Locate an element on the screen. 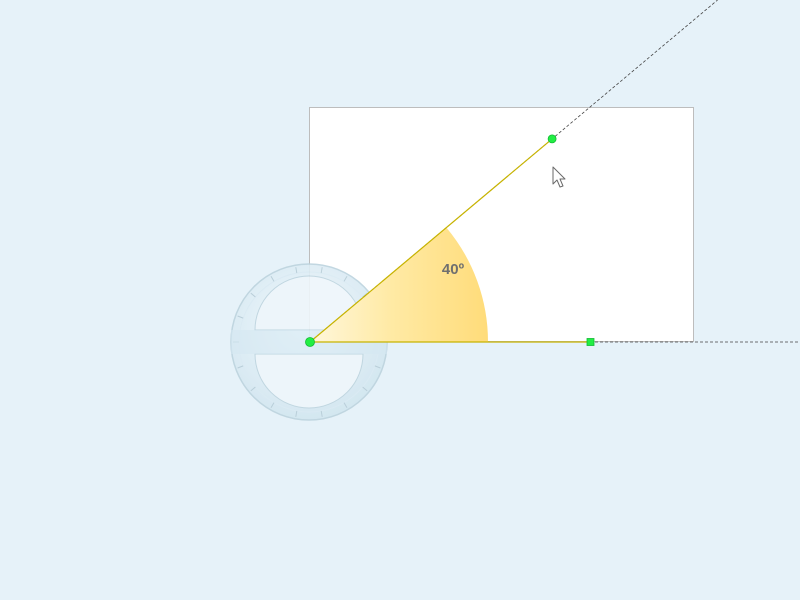 This screenshot has width=800, height=600. angle-value-label: 40º is located at coordinates (453, 269).